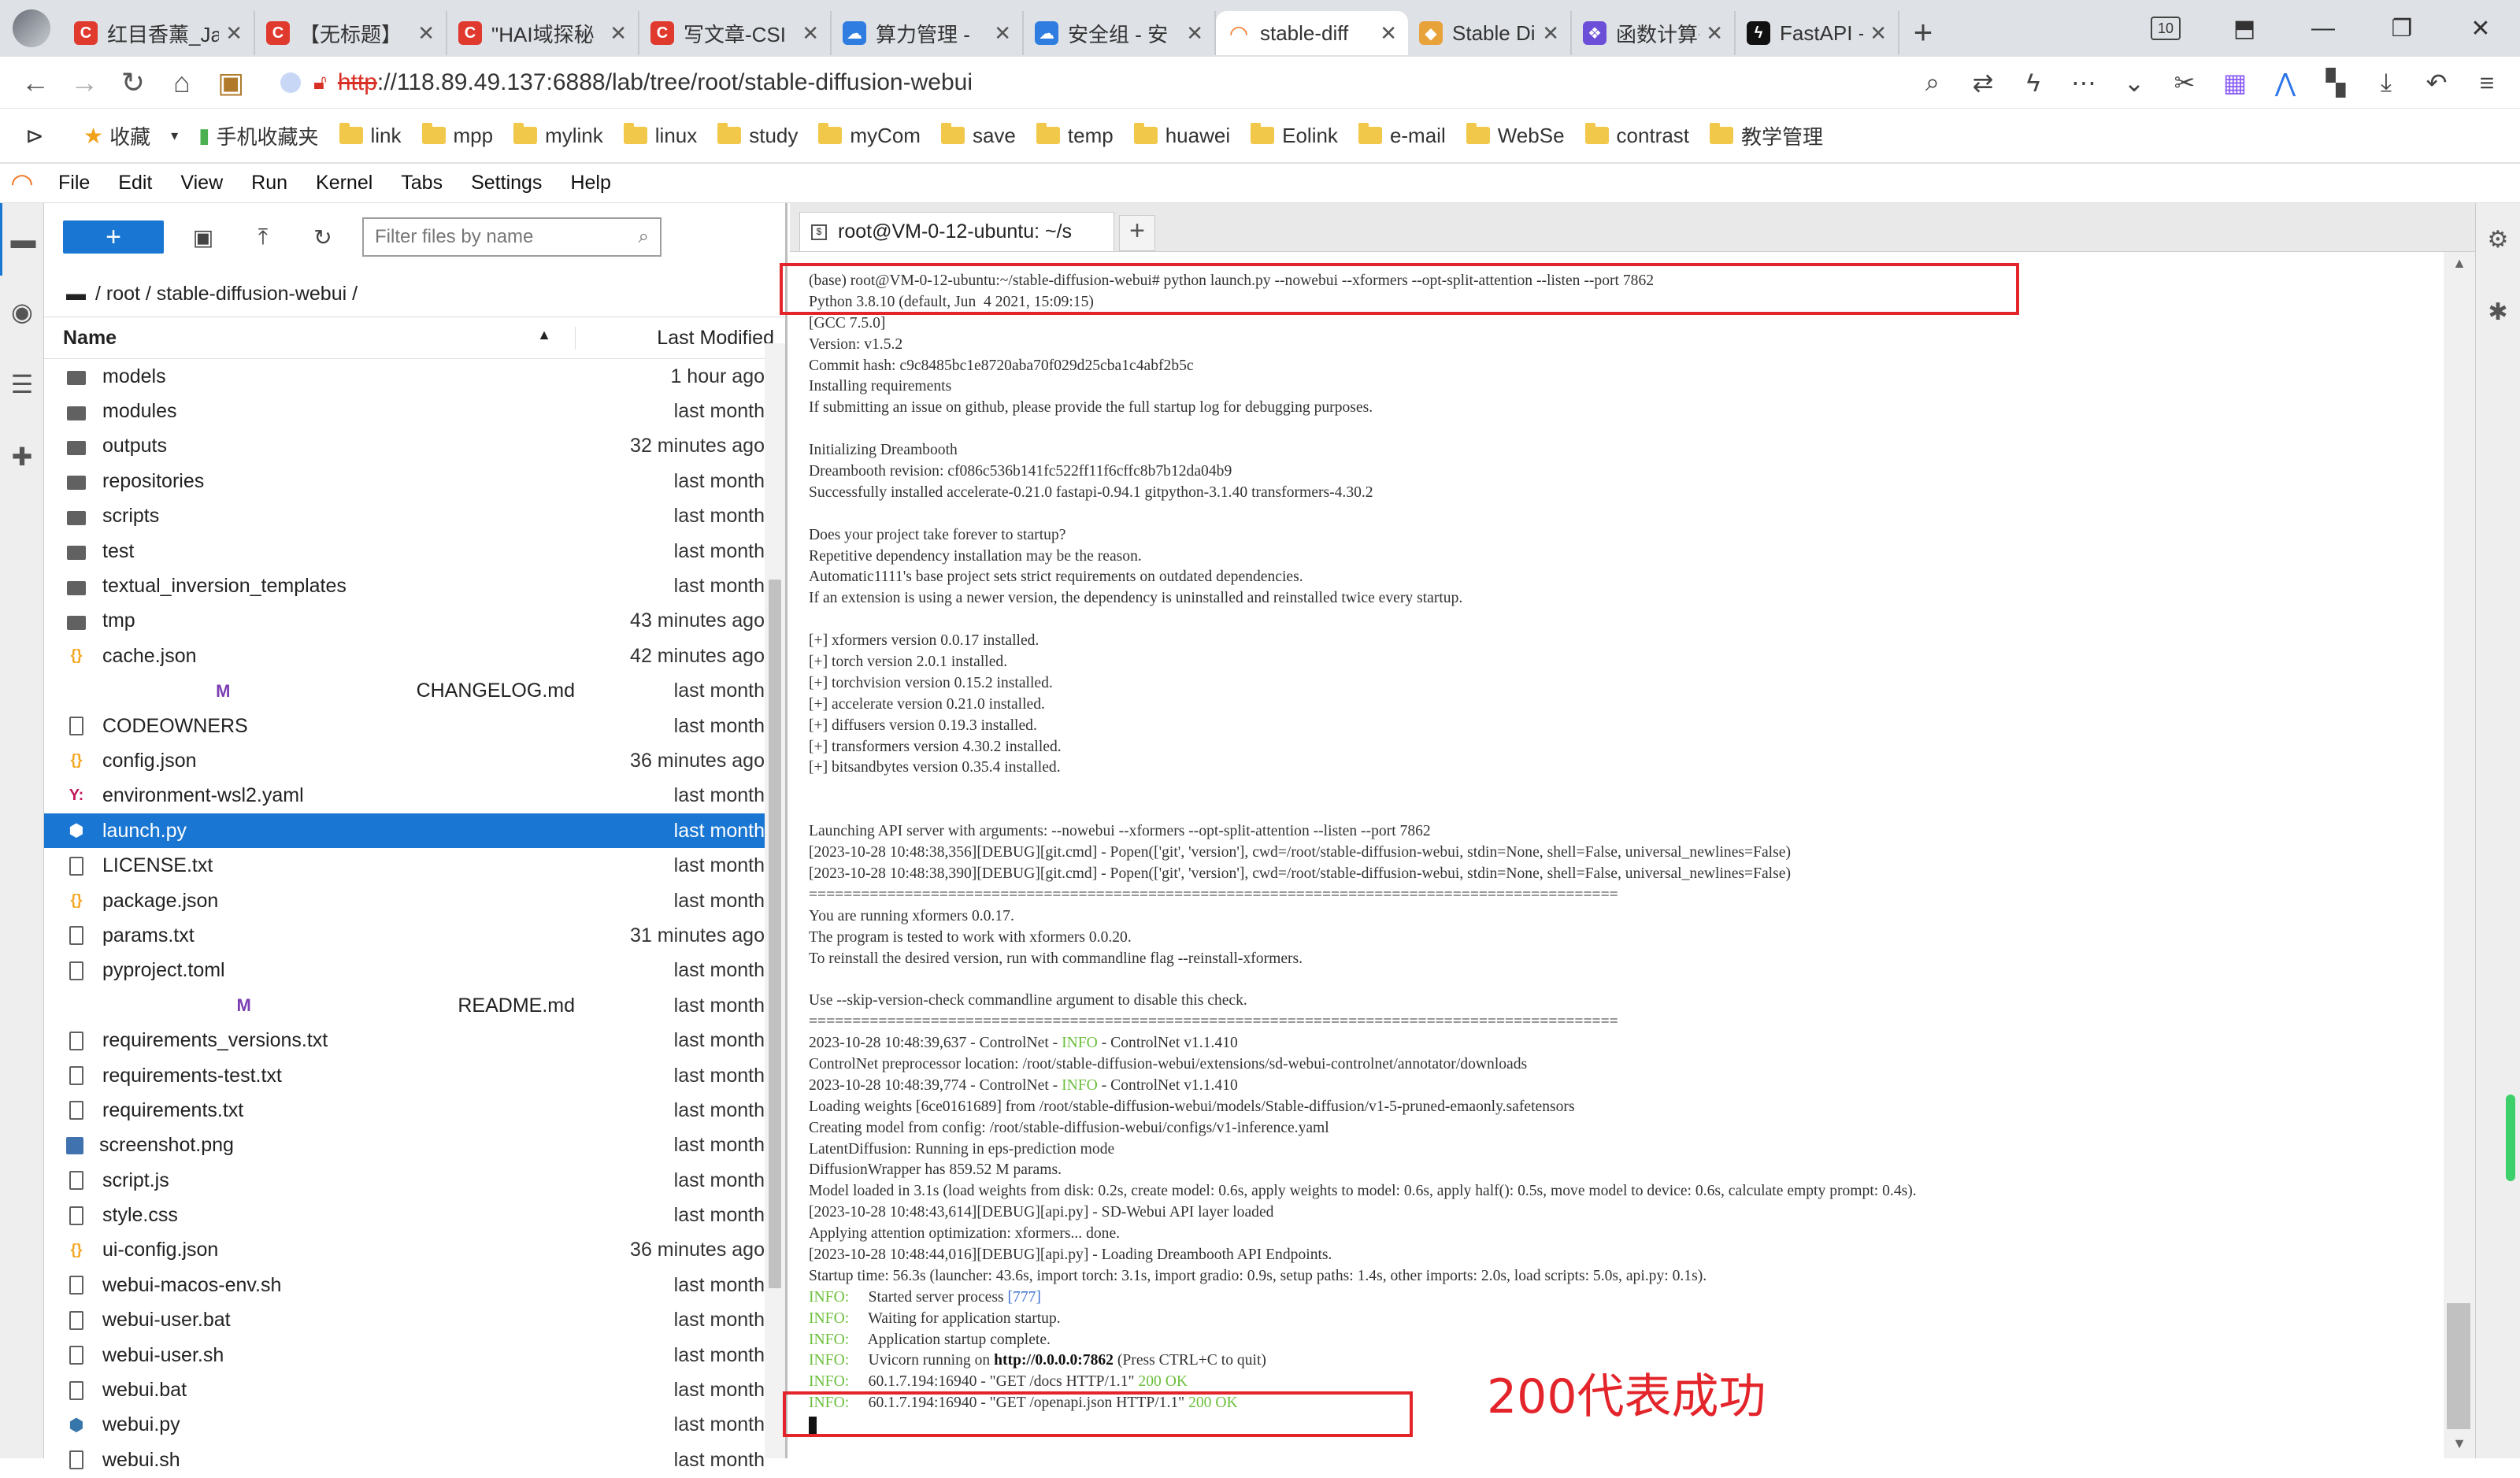 This screenshot has height=1478, width=2520. What do you see at coordinates (76, 294) in the screenshot?
I see `folder-icon: ▬` at bounding box center [76, 294].